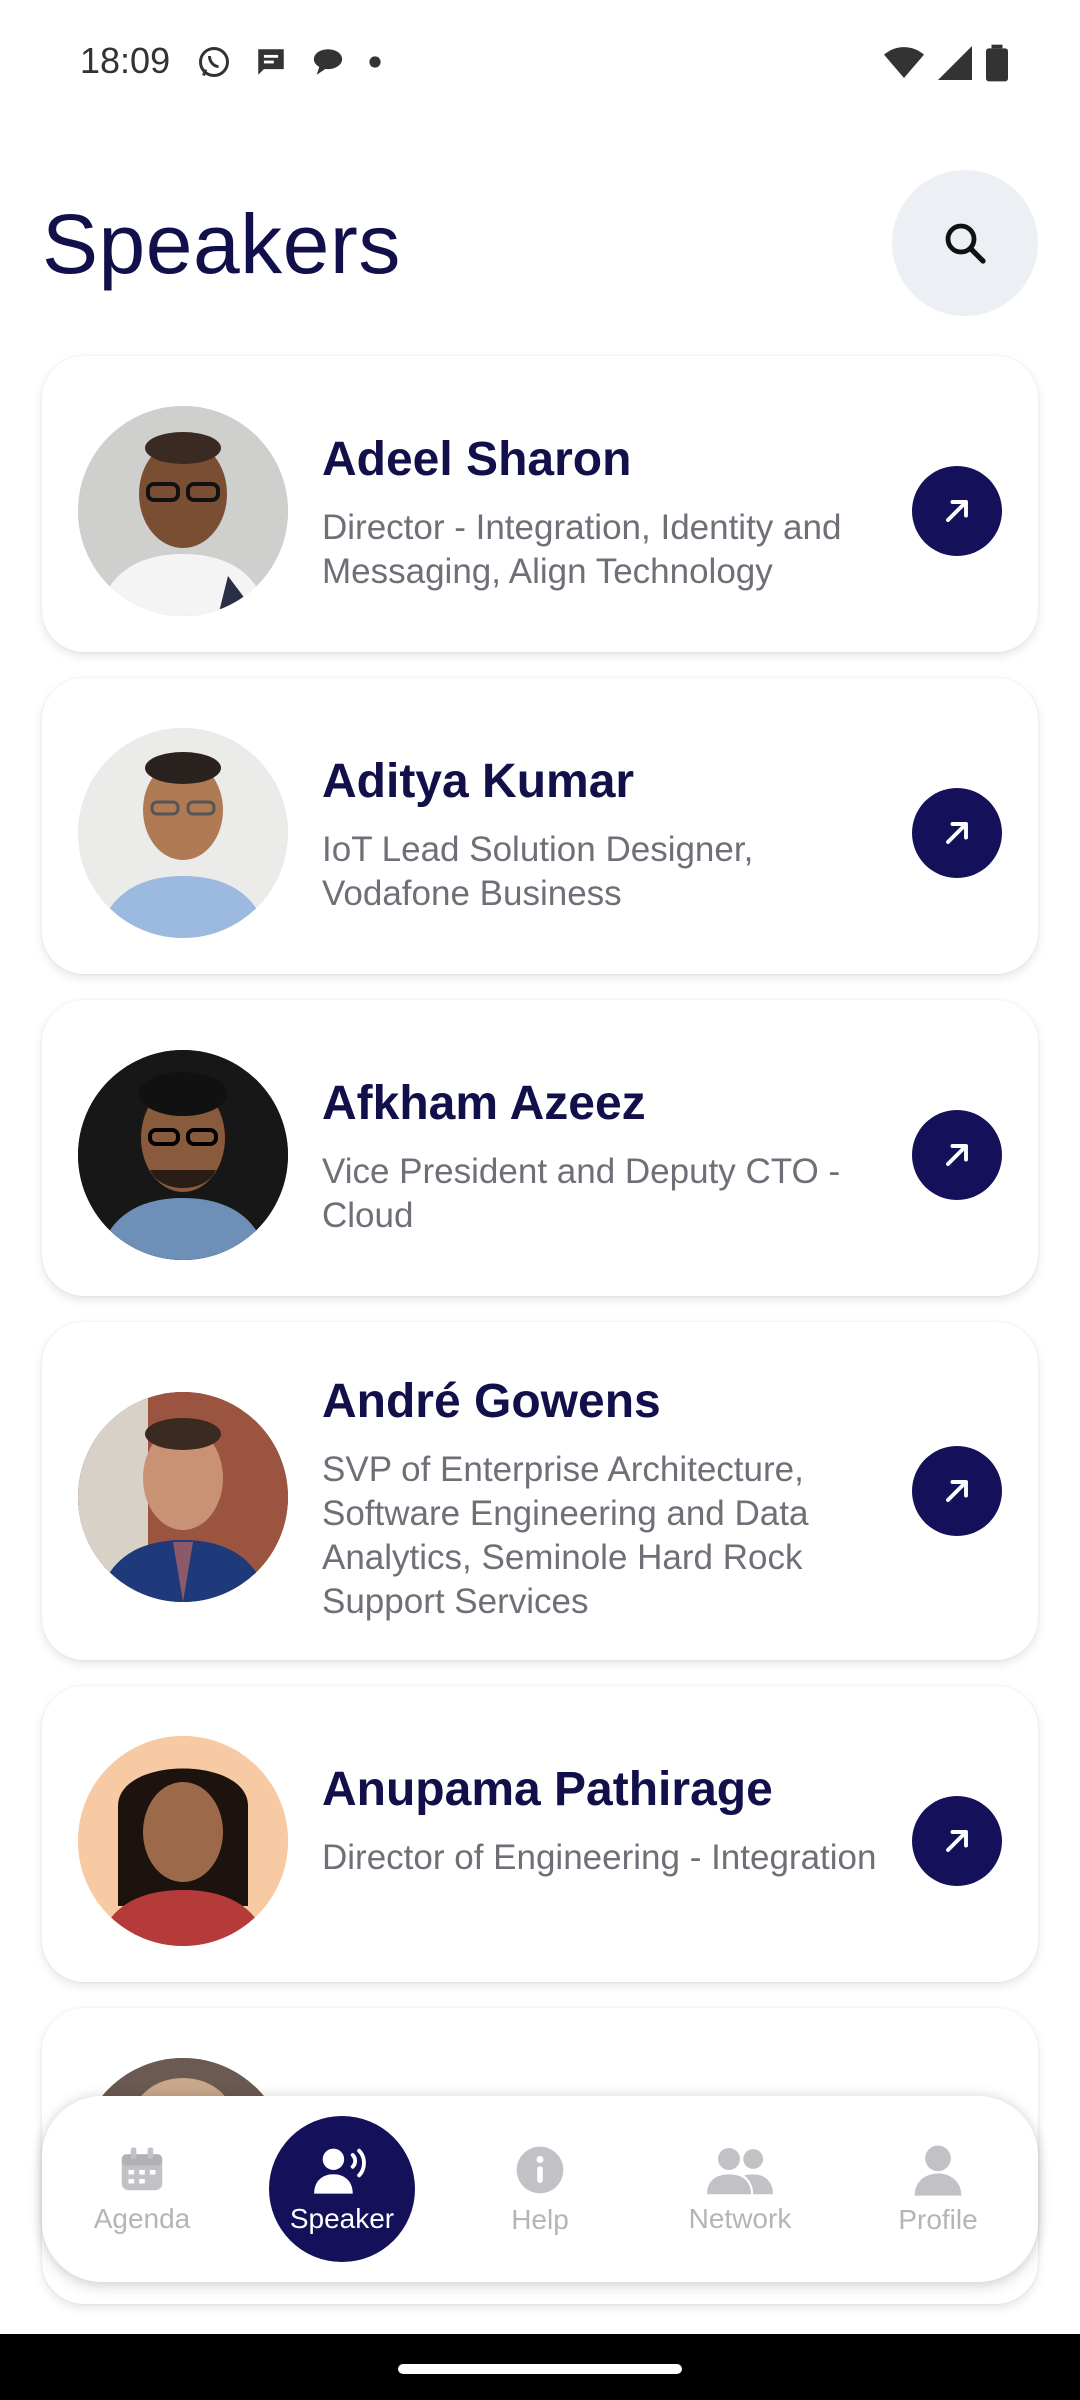  Describe the element at coordinates (740, 2171) in the screenshot. I see `people-icon` at that location.